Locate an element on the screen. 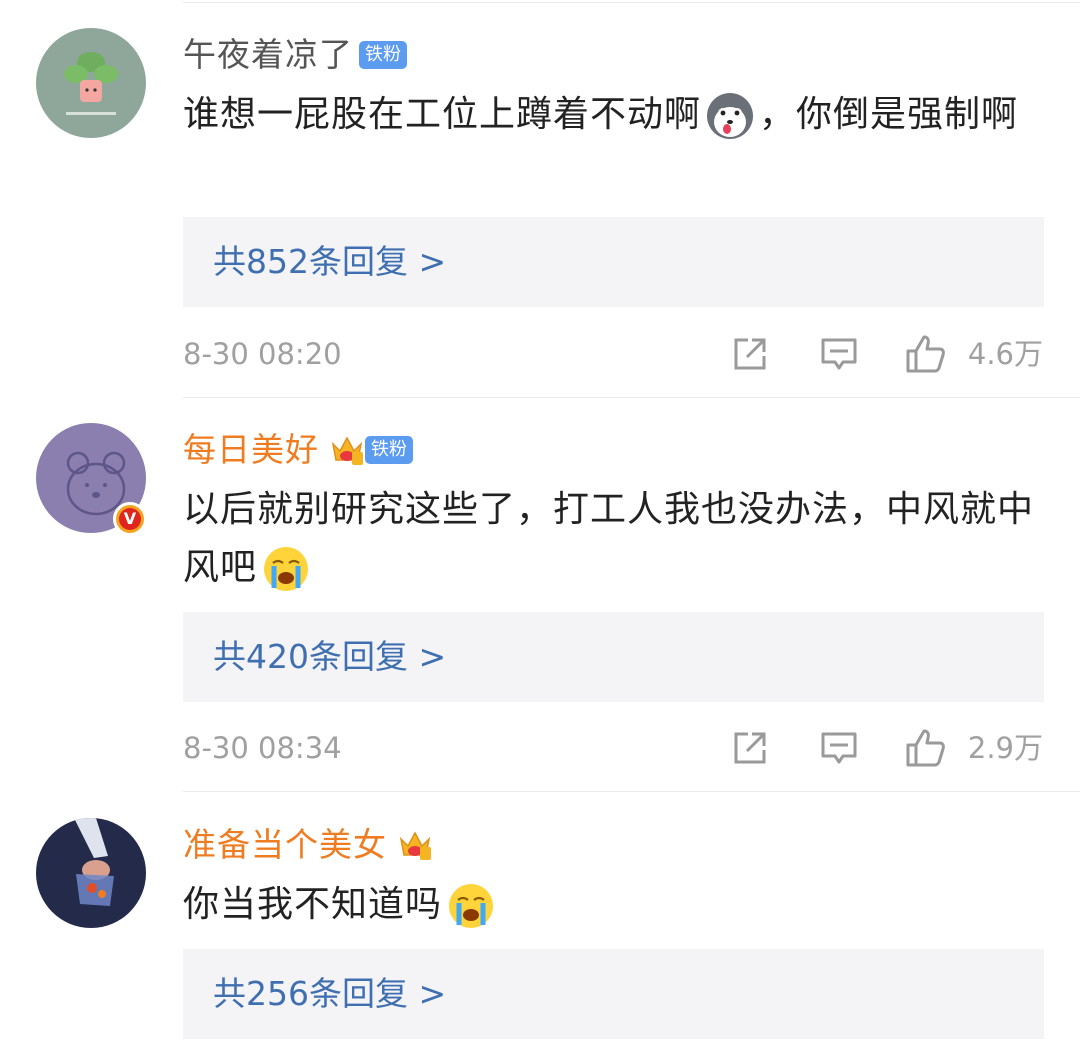  timestamp: 8-30 08:34 is located at coordinates (262, 748).